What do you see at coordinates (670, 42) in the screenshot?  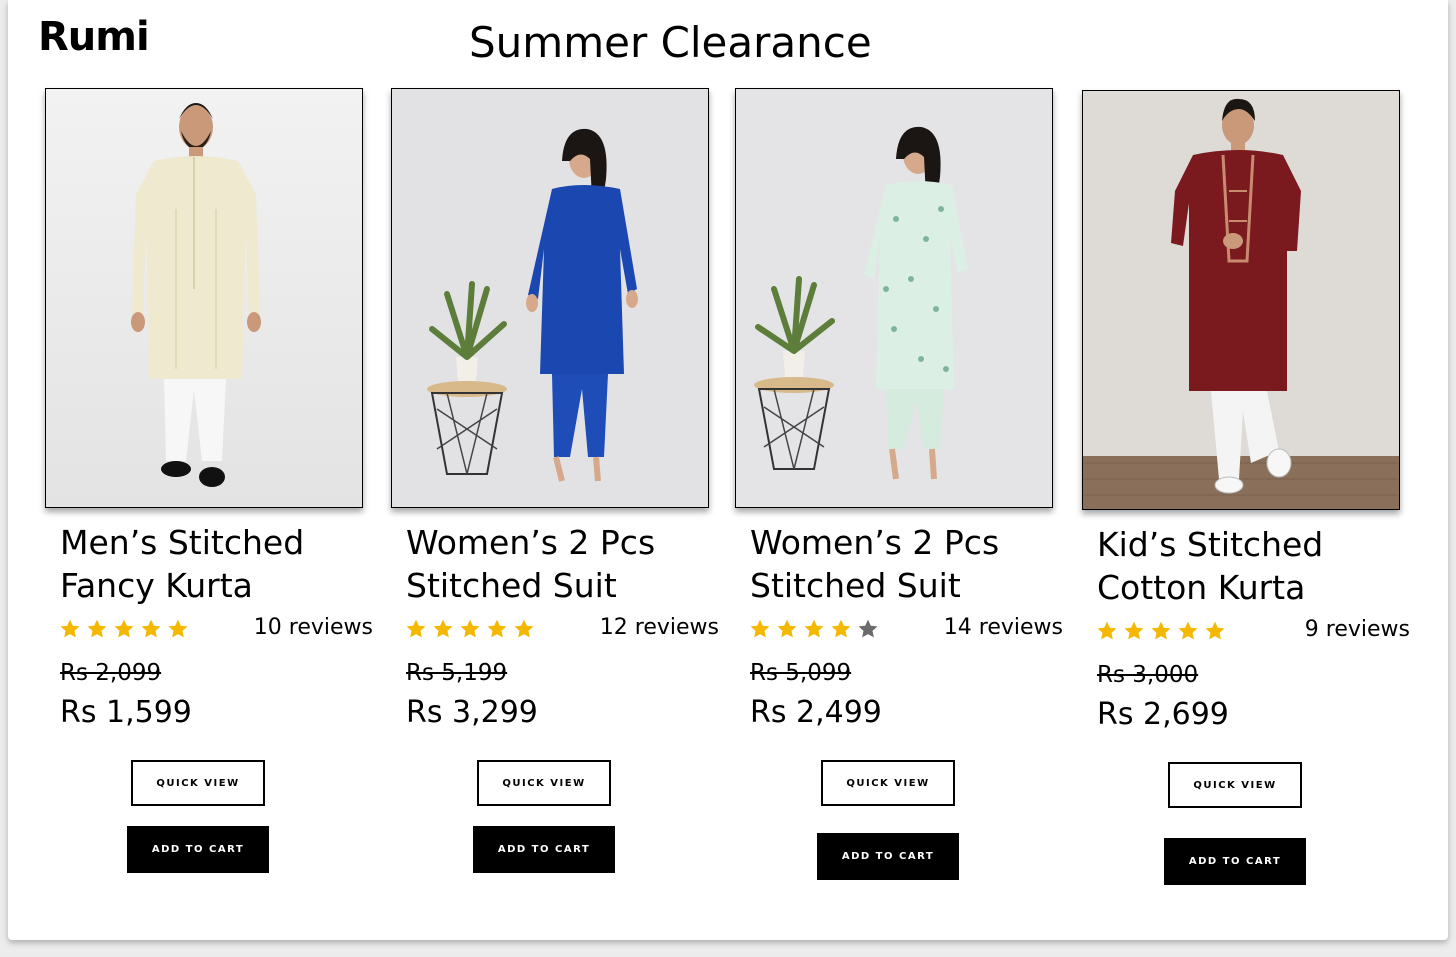 I see `page-title: Summer Clearance` at bounding box center [670, 42].